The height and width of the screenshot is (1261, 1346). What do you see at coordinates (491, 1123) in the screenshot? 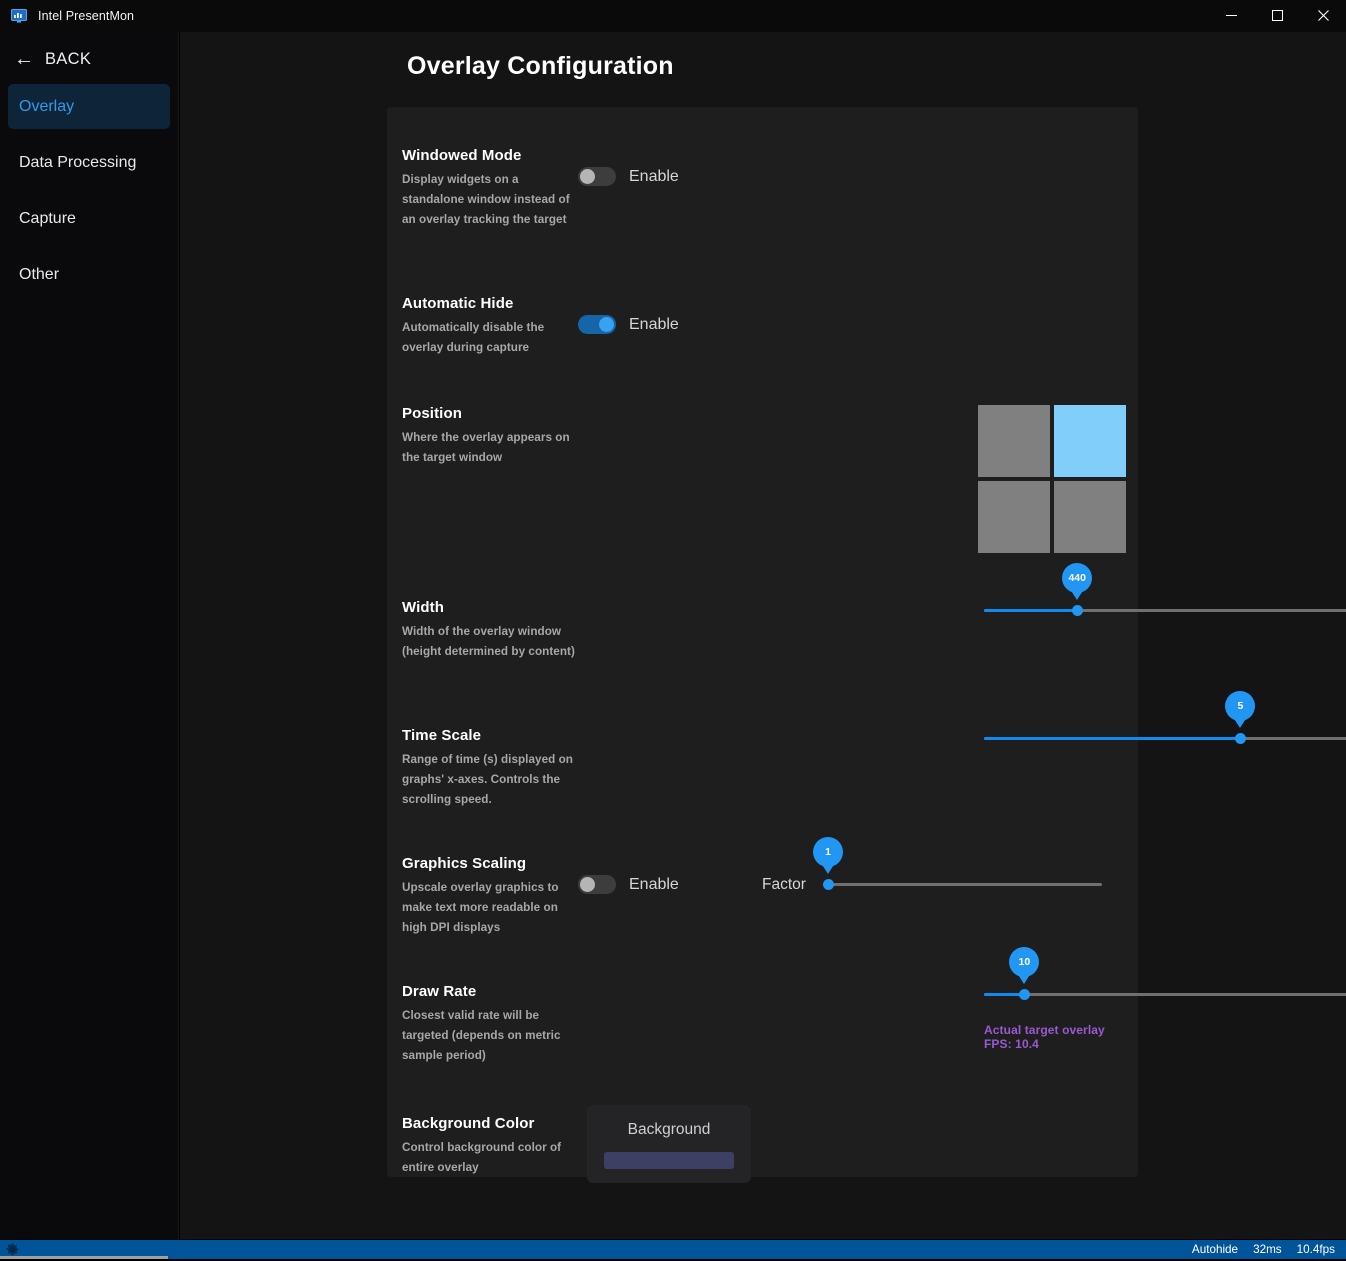
I see `setting-title: Background Color` at bounding box center [491, 1123].